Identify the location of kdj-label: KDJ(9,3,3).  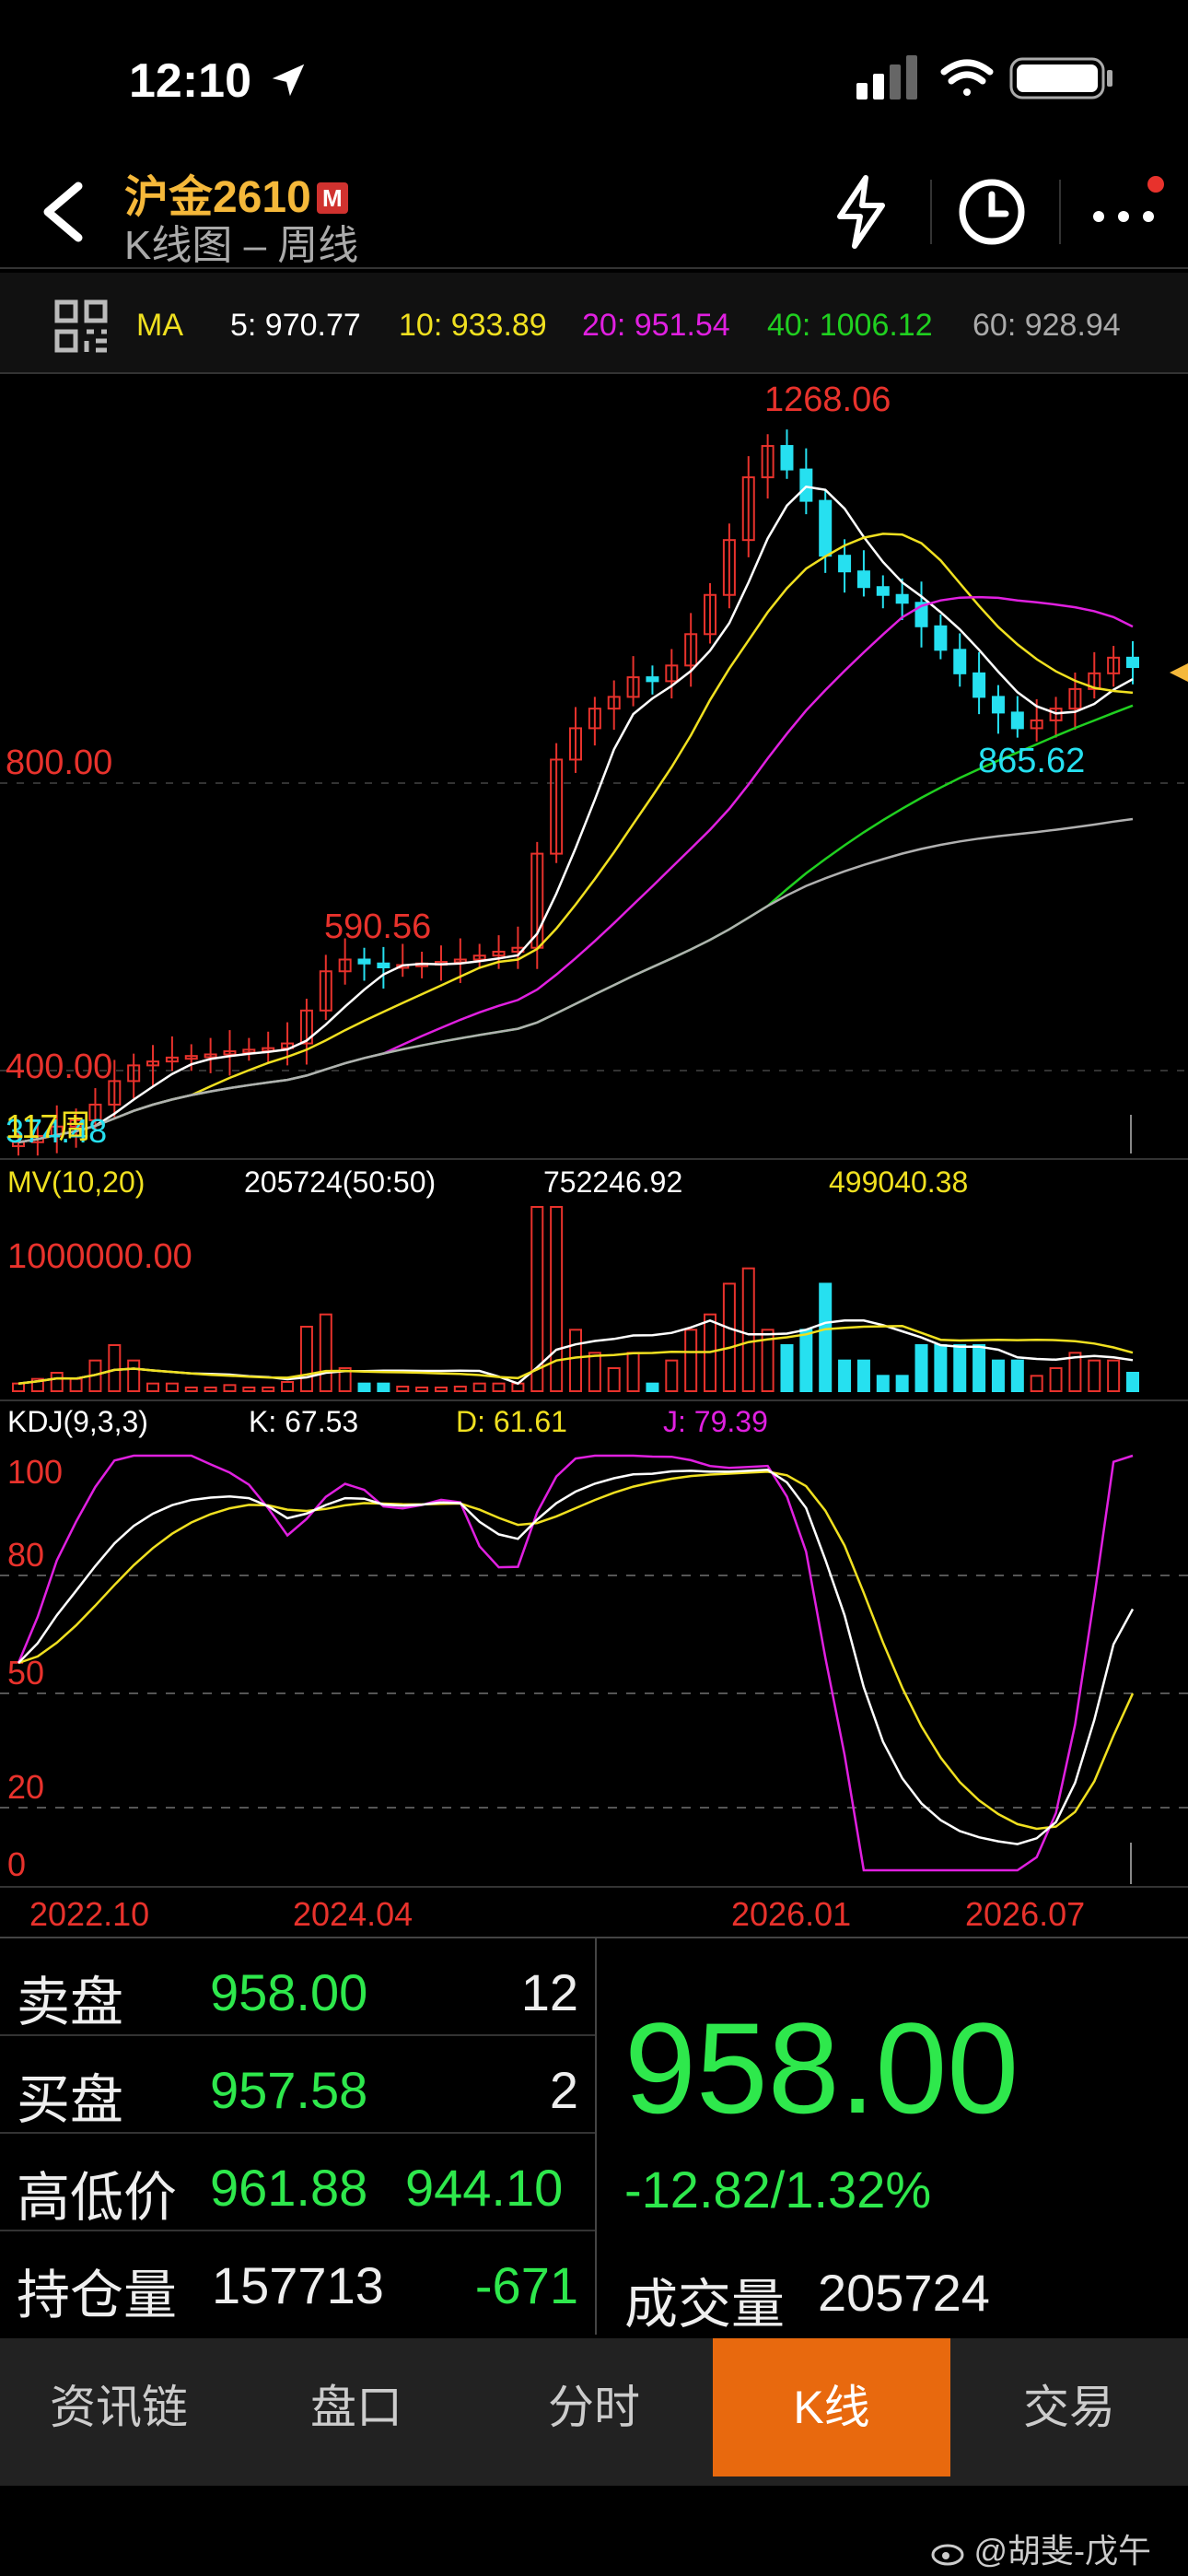
(77, 1421).